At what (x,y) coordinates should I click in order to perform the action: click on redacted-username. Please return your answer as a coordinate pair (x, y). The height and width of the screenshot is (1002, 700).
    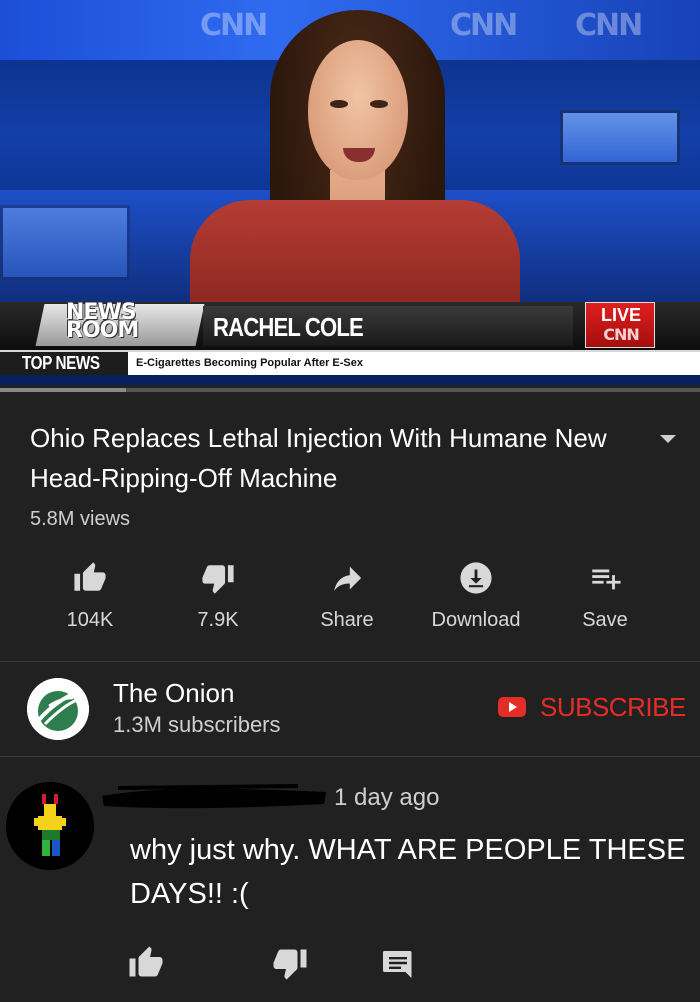
    Looking at the image, I should click on (214, 796).